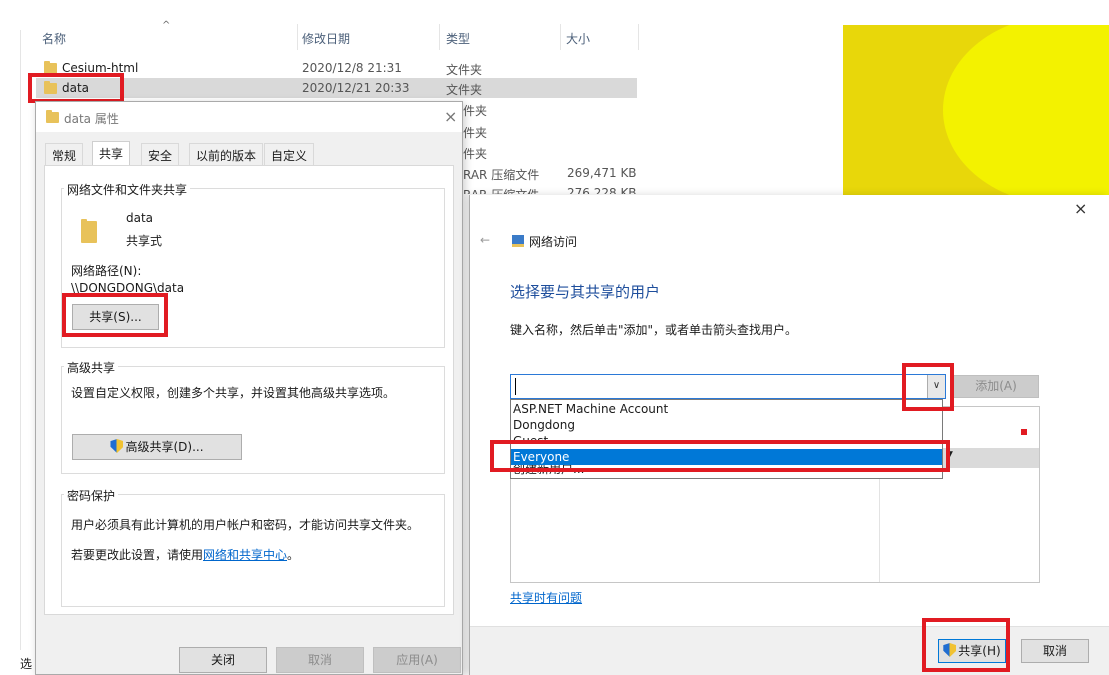 This screenshot has width=1109, height=675. I want to click on table-row: Cesium-html 2020/12/8 21:31 文件夹, so click(336, 68).